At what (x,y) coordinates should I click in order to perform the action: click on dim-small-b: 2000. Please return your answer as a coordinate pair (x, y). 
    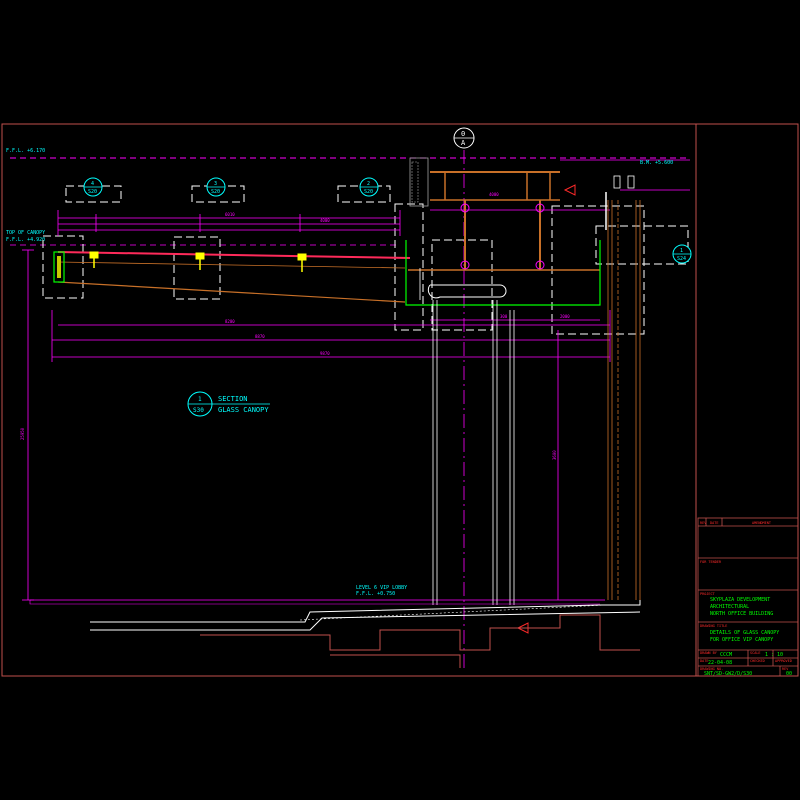
    Looking at the image, I should click on (565, 316).